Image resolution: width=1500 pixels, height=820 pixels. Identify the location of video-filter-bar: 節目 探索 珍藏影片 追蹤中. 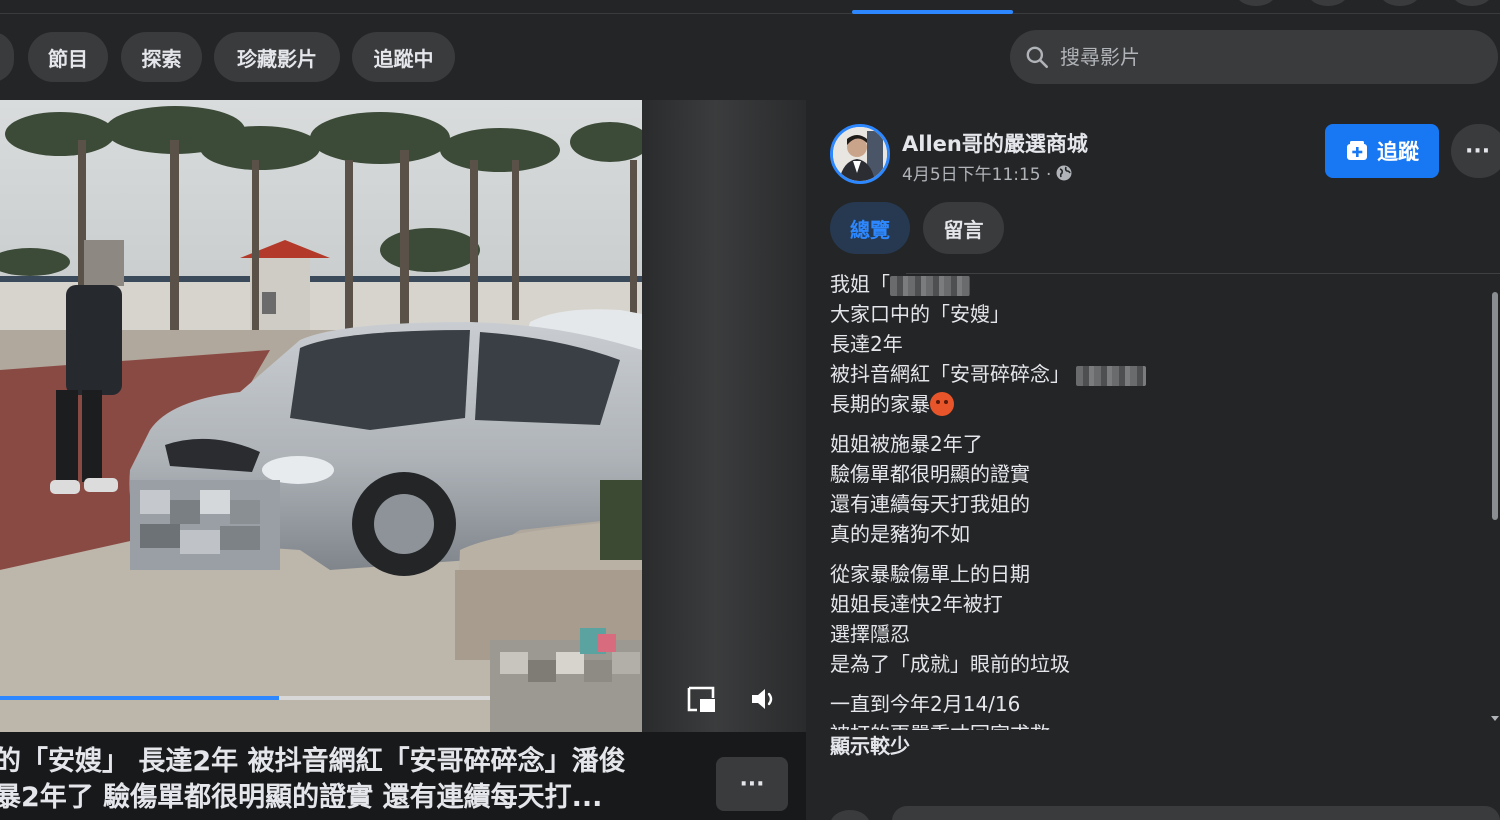
(750, 57).